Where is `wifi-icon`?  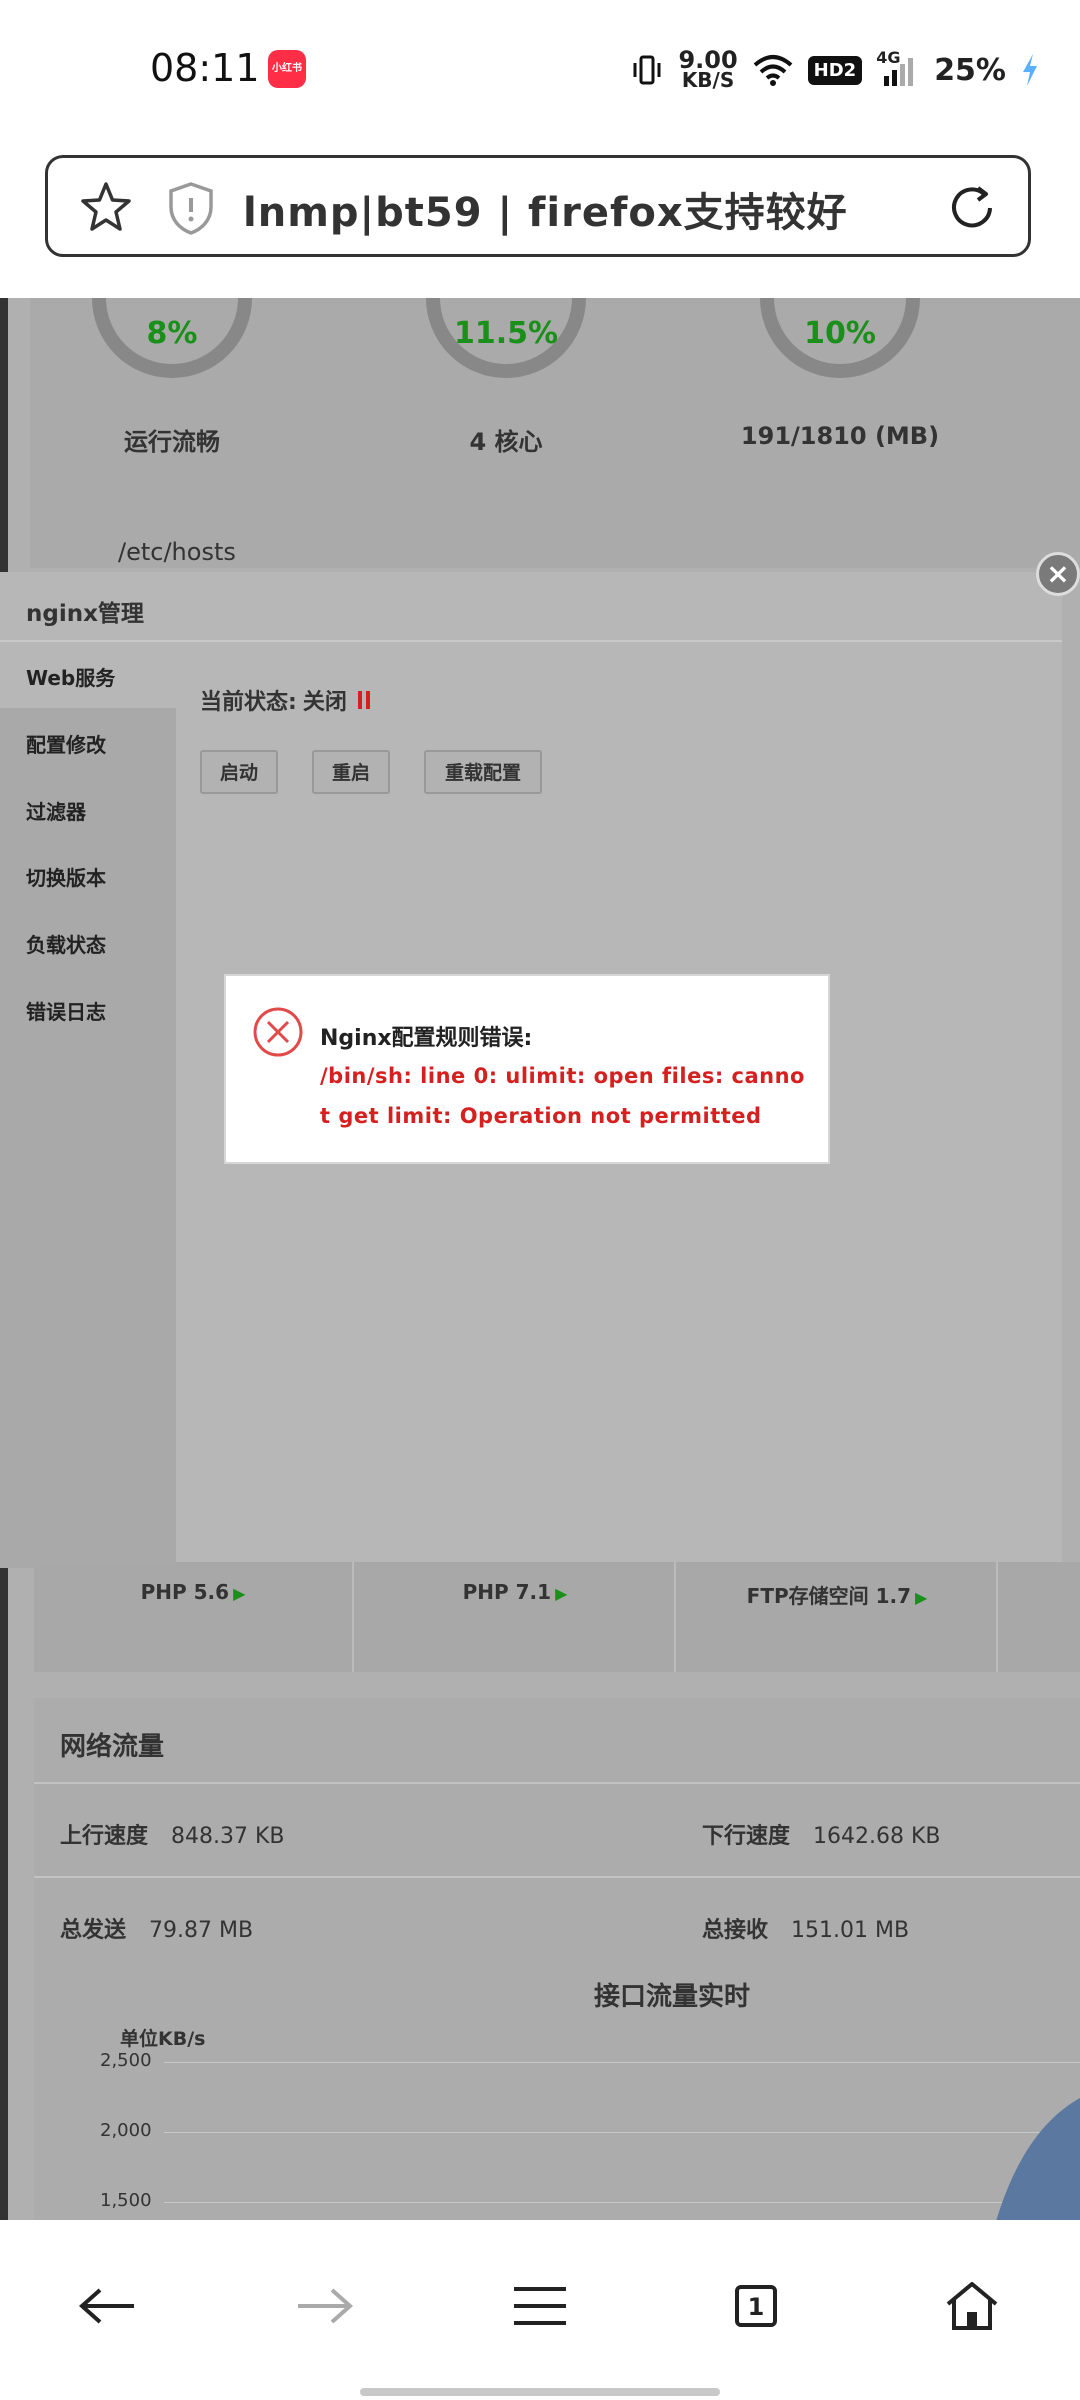
wifi-icon is located at coordinates (772, 70).